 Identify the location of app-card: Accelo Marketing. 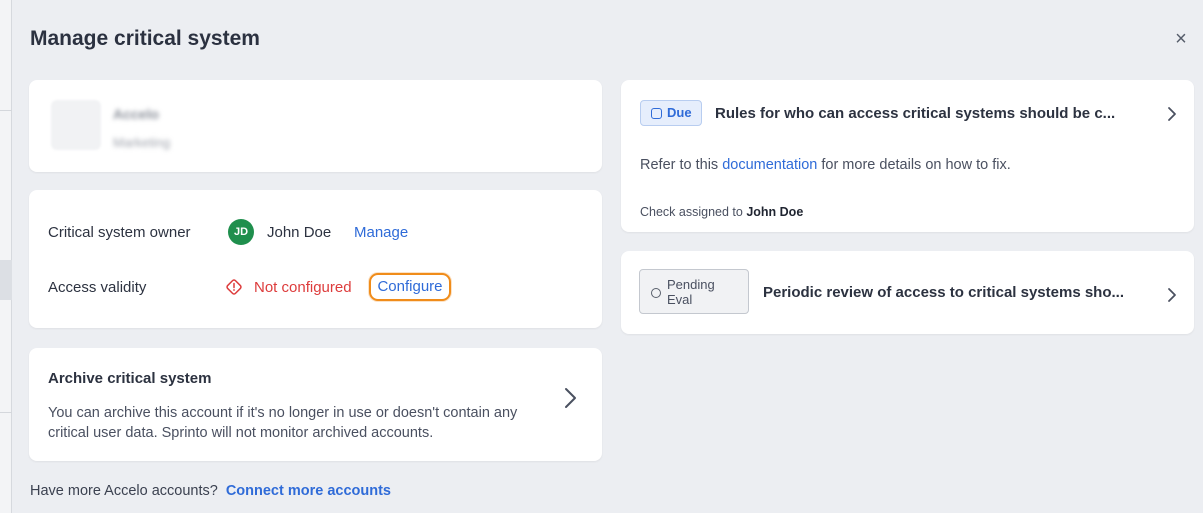
(315, 126).